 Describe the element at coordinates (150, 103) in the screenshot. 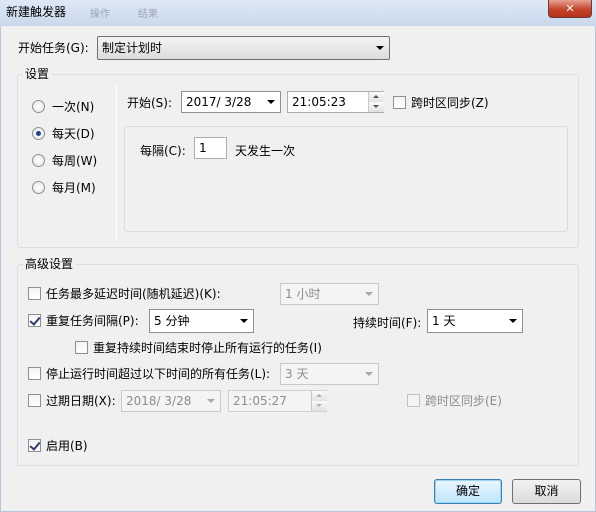

I see `start-label: 开始(S):` at that location.